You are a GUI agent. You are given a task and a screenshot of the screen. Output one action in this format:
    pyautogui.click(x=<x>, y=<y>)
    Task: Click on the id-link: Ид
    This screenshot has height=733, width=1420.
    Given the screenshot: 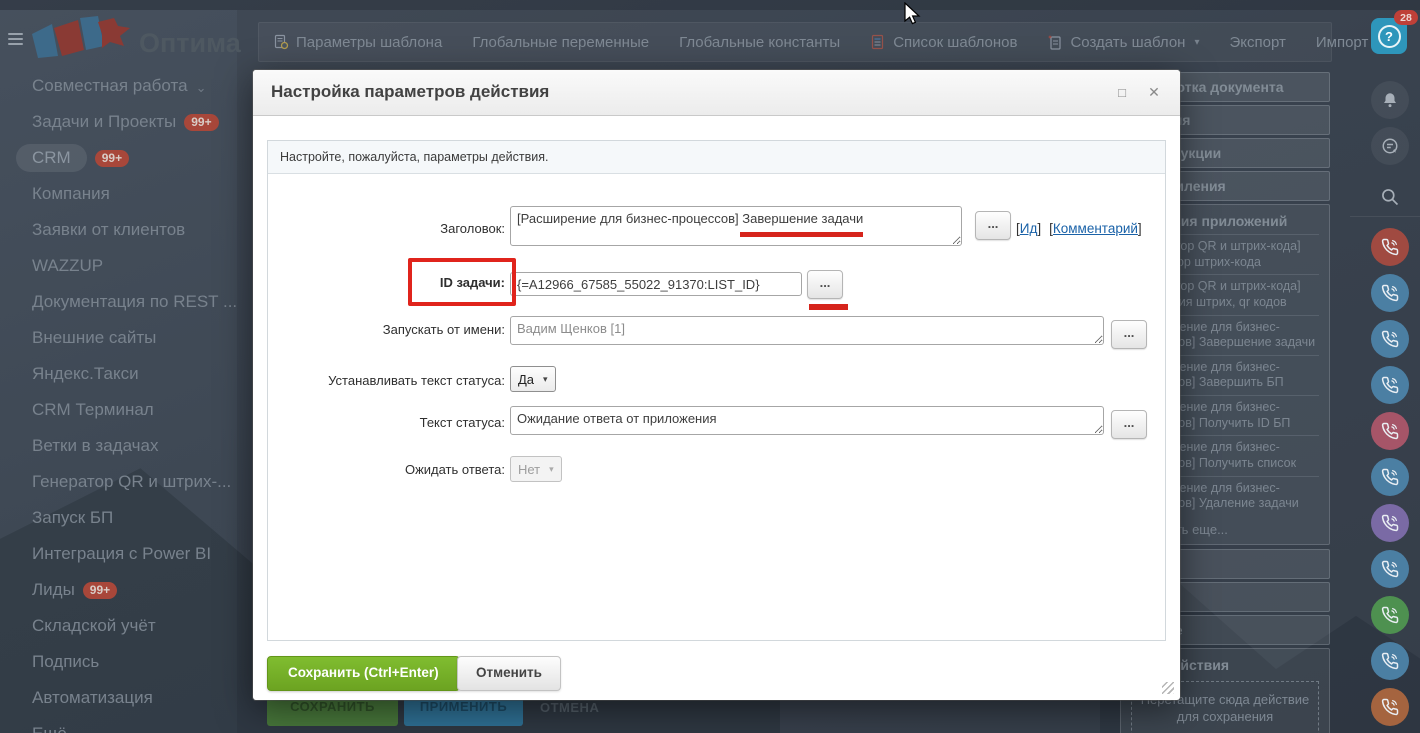 What is the action you would take?
    pyautogui.click(x=1029, y=228)
    